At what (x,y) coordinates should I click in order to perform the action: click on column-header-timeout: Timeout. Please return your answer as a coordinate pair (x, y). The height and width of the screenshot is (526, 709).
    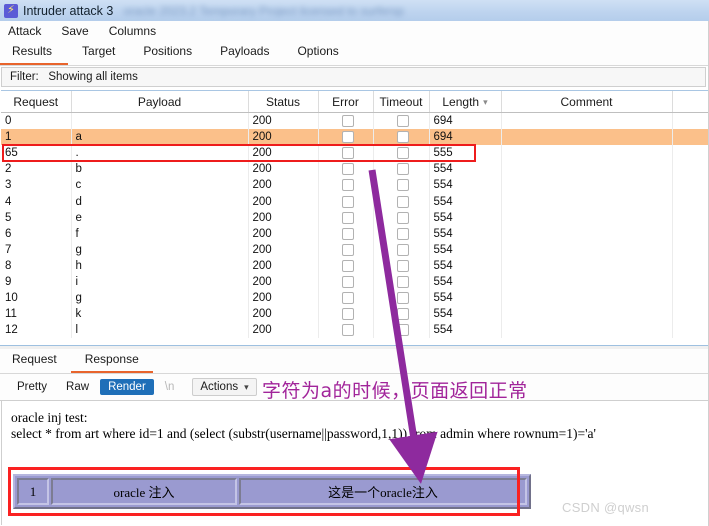
    Looking at the image, I should click on (401, 102).